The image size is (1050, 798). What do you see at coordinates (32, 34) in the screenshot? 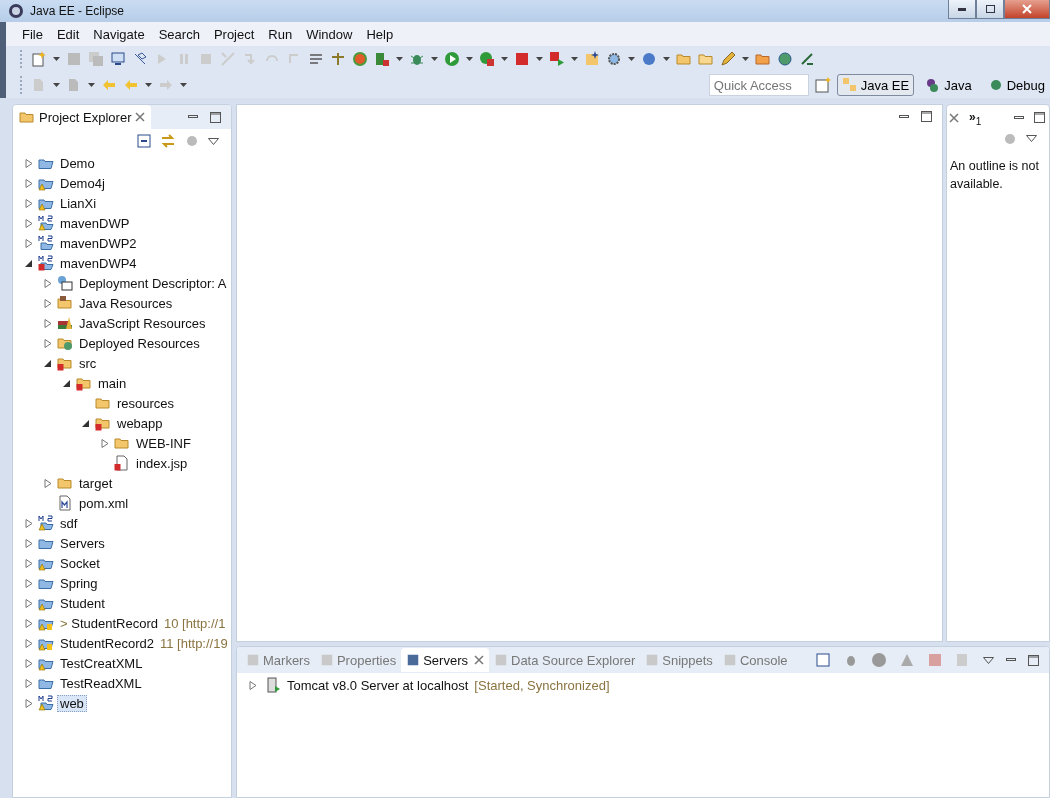
I see `menu-item: File` at bounding box center [32, 34].